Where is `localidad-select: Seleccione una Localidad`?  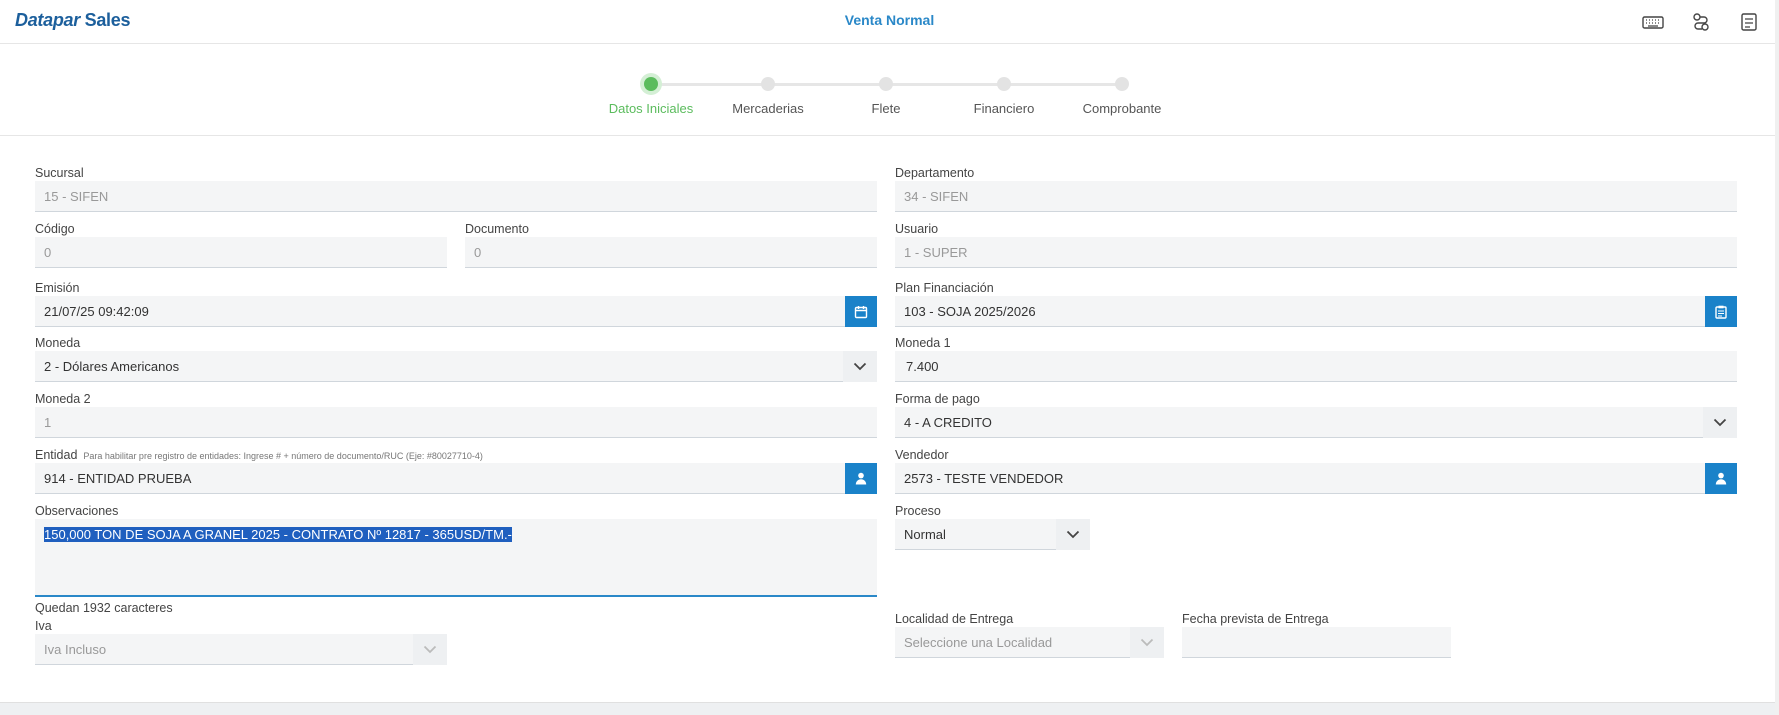 localidad-select: Seleccione una Localidad is located at coordinates (1029, 642).